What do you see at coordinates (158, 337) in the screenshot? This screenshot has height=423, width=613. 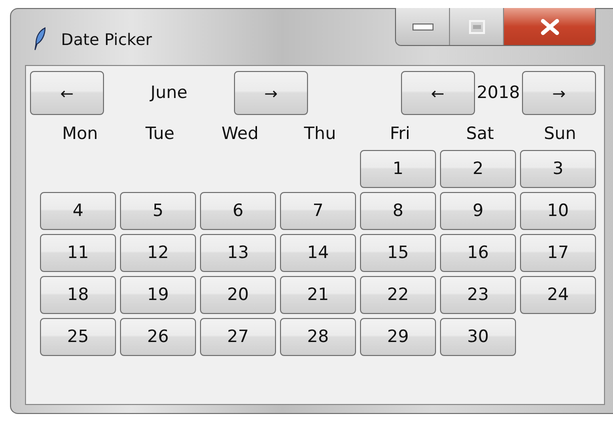 I see `day-button: 26` at bounding box center [158, 337].